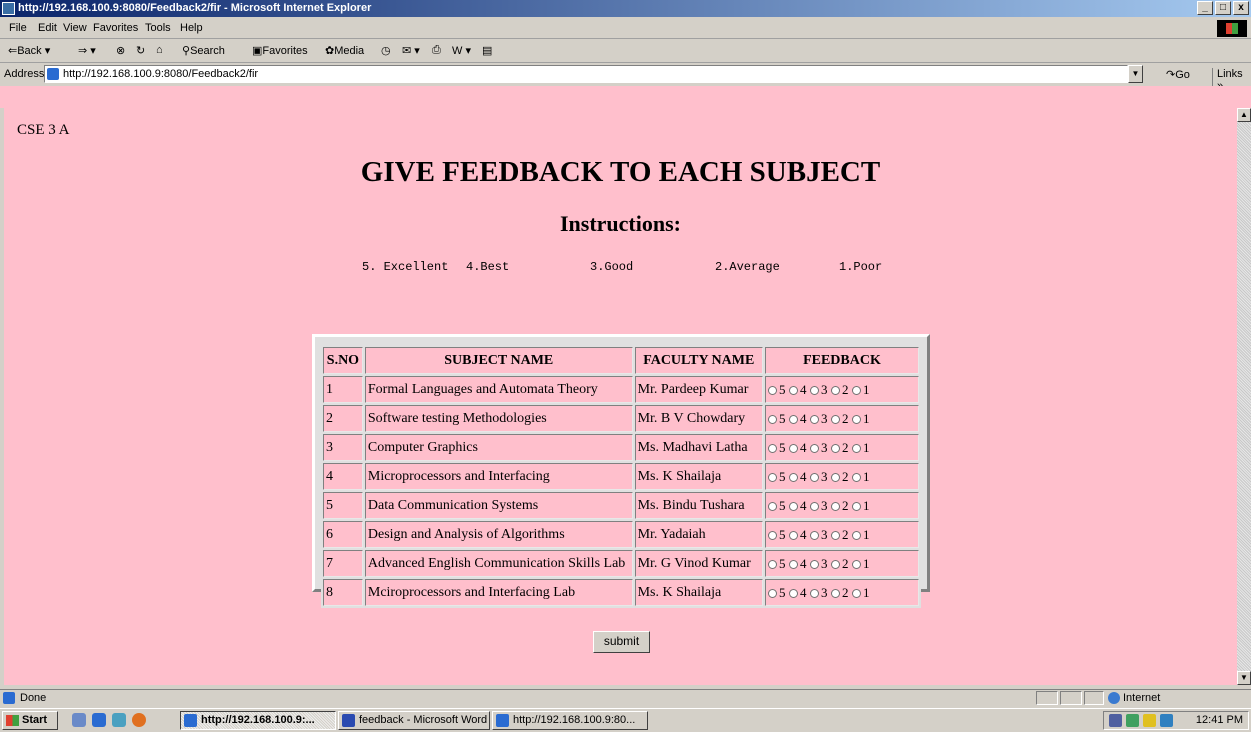  Describe the element at coordinates (1205, 8) in the screenshot. I see `minimize-button: _` at that location.